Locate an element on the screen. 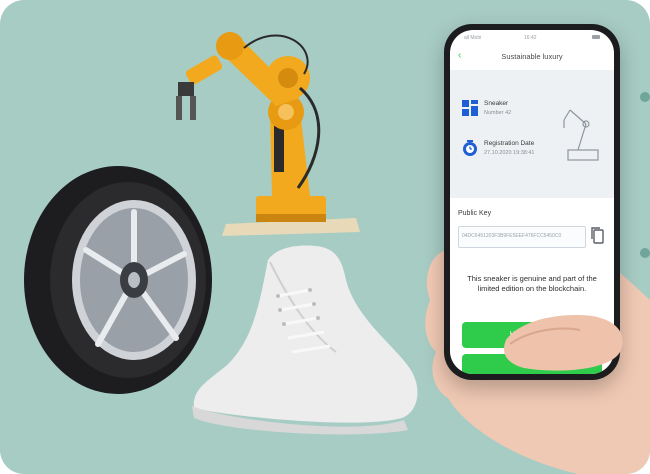  product-label: Sneaker is located at coordinates (496, 103).